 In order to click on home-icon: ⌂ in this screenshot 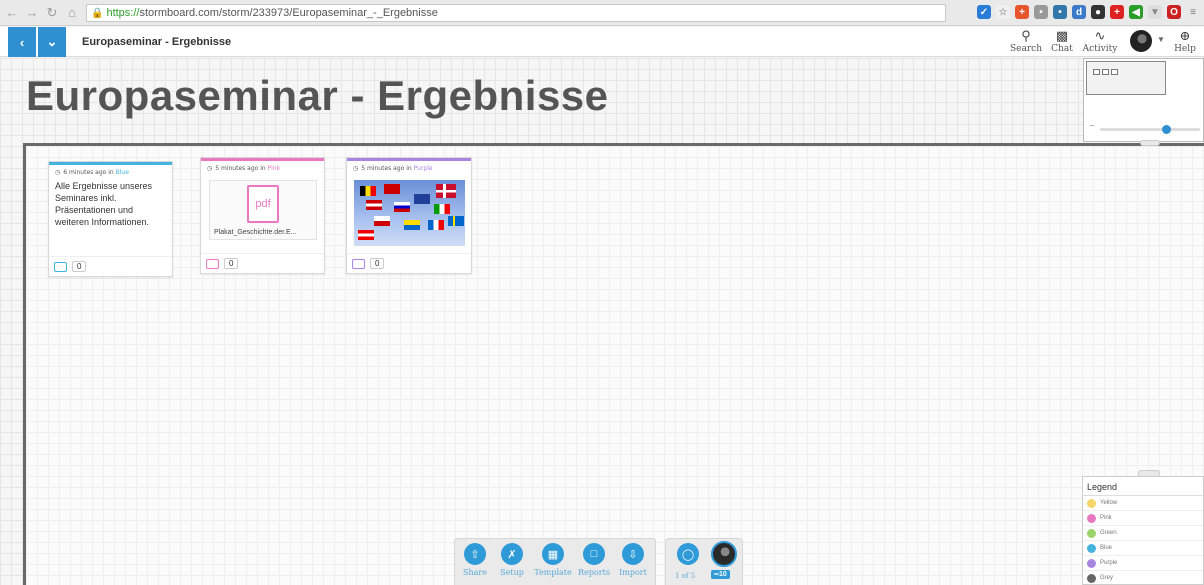, I will do `click(72, 13)`.